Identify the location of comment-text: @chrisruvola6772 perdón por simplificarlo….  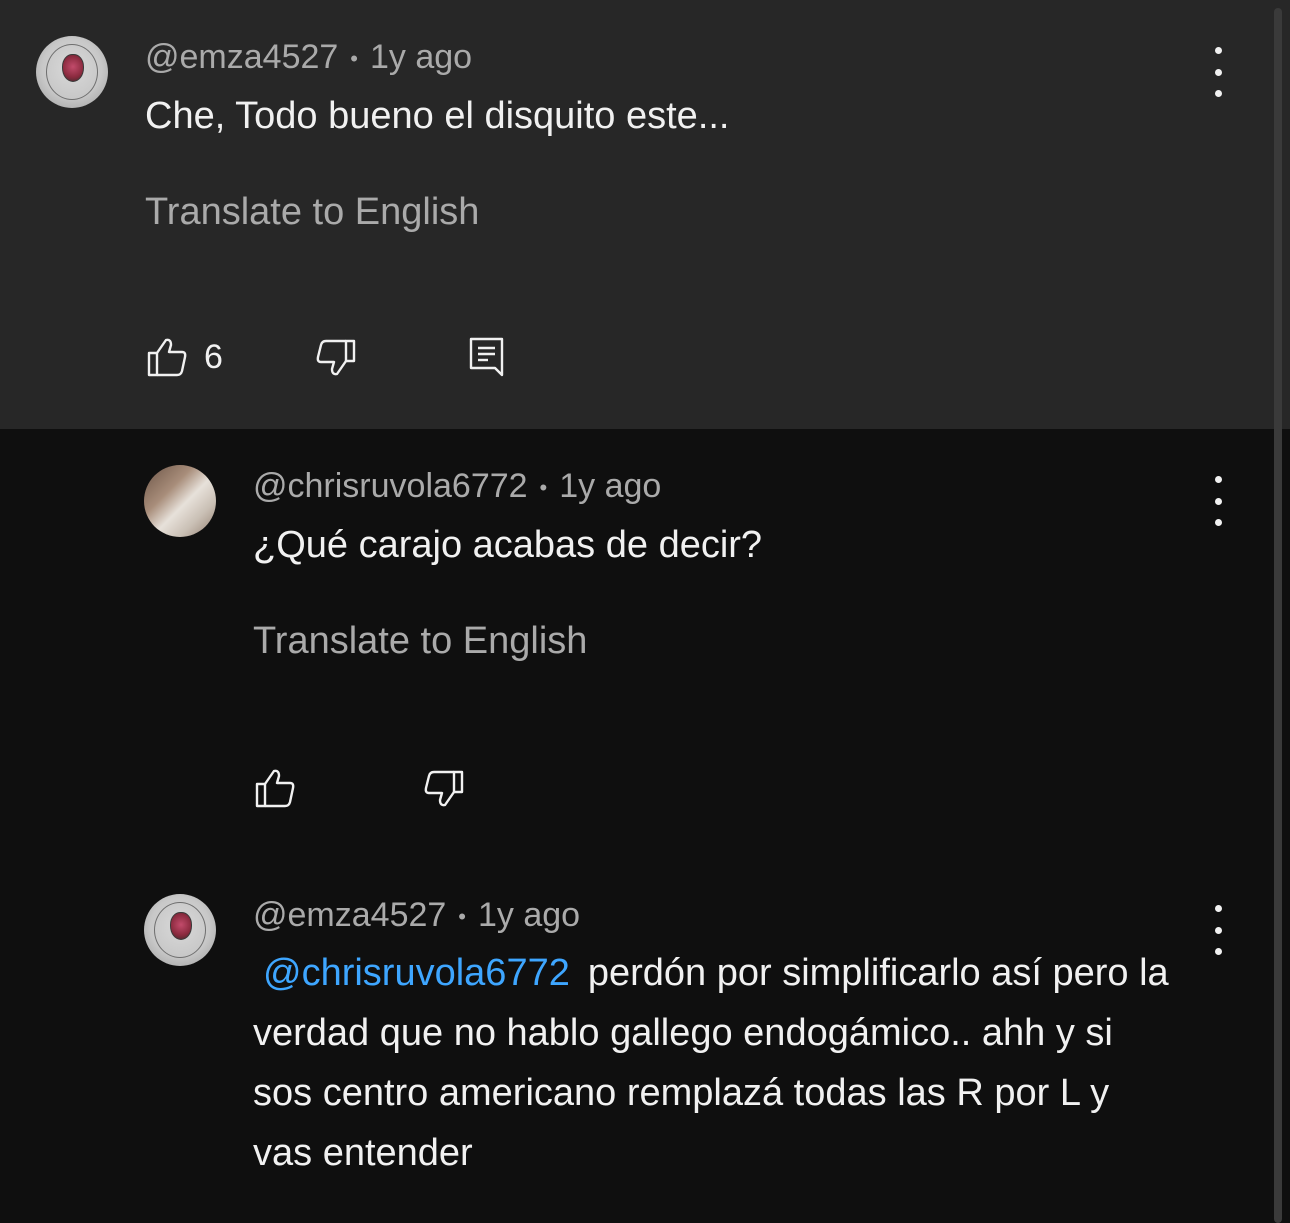
(715, 1063).